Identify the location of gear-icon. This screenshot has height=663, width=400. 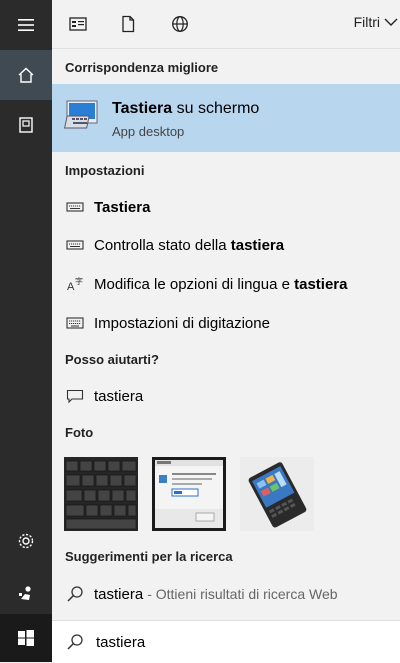
(26, 541).